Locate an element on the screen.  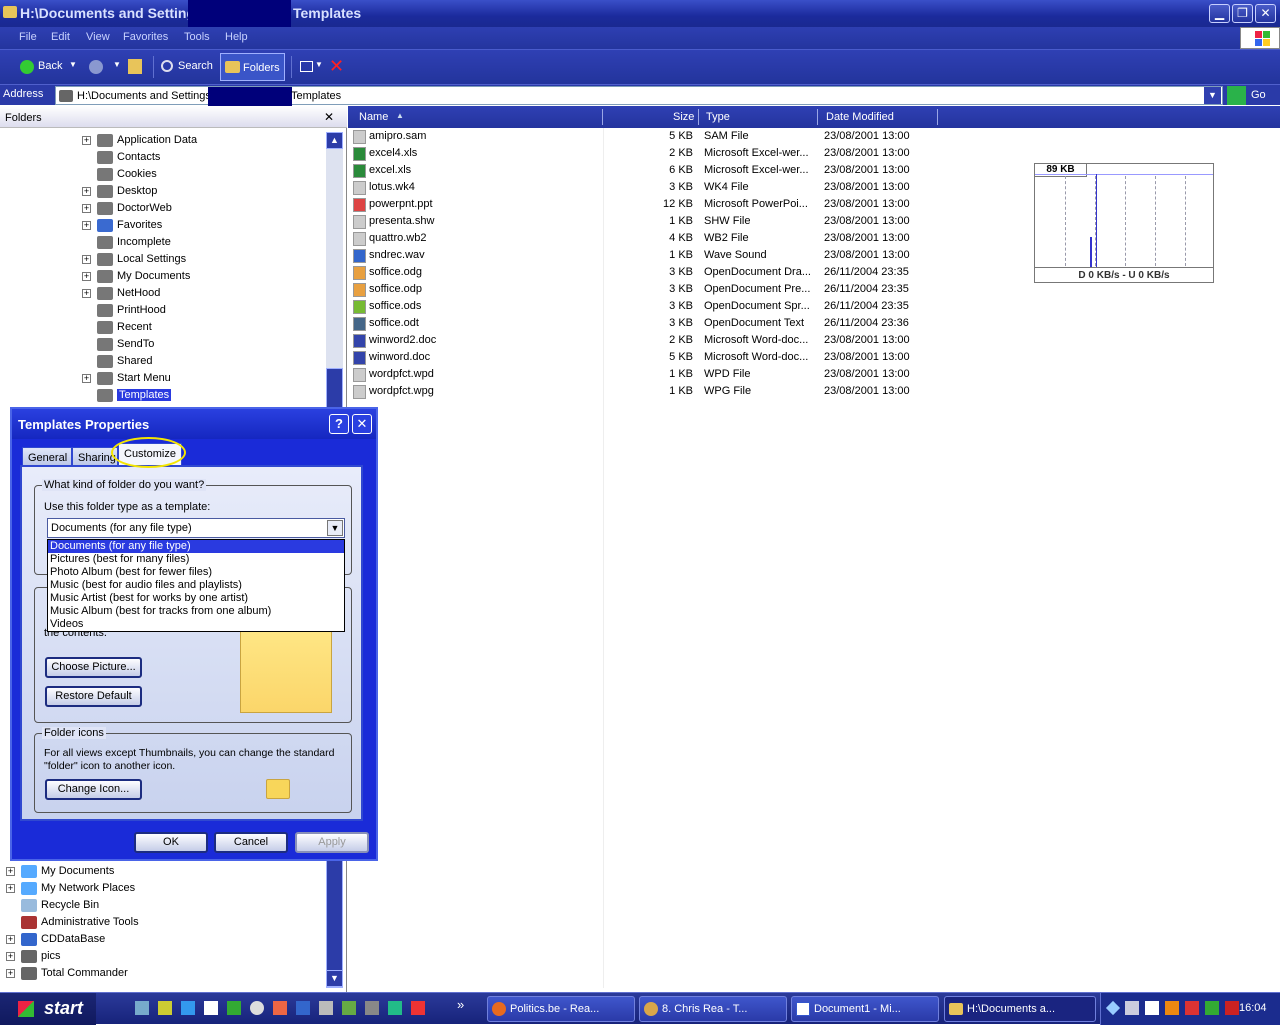
forward-arrow-icon is located at coordinates (96, 67).